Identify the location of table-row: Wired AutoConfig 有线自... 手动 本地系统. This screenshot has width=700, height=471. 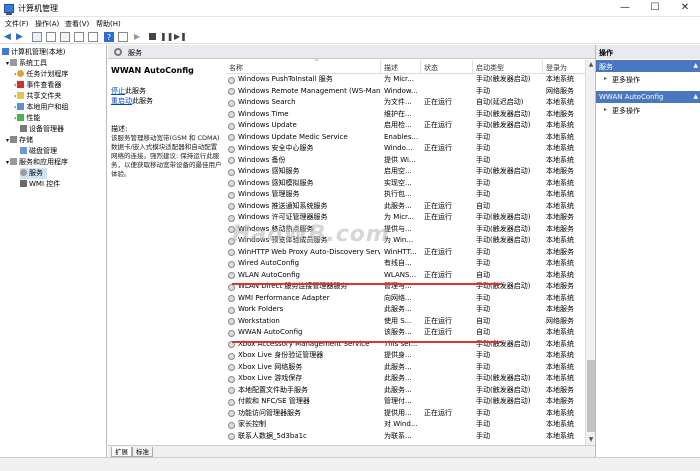
(405, 264).